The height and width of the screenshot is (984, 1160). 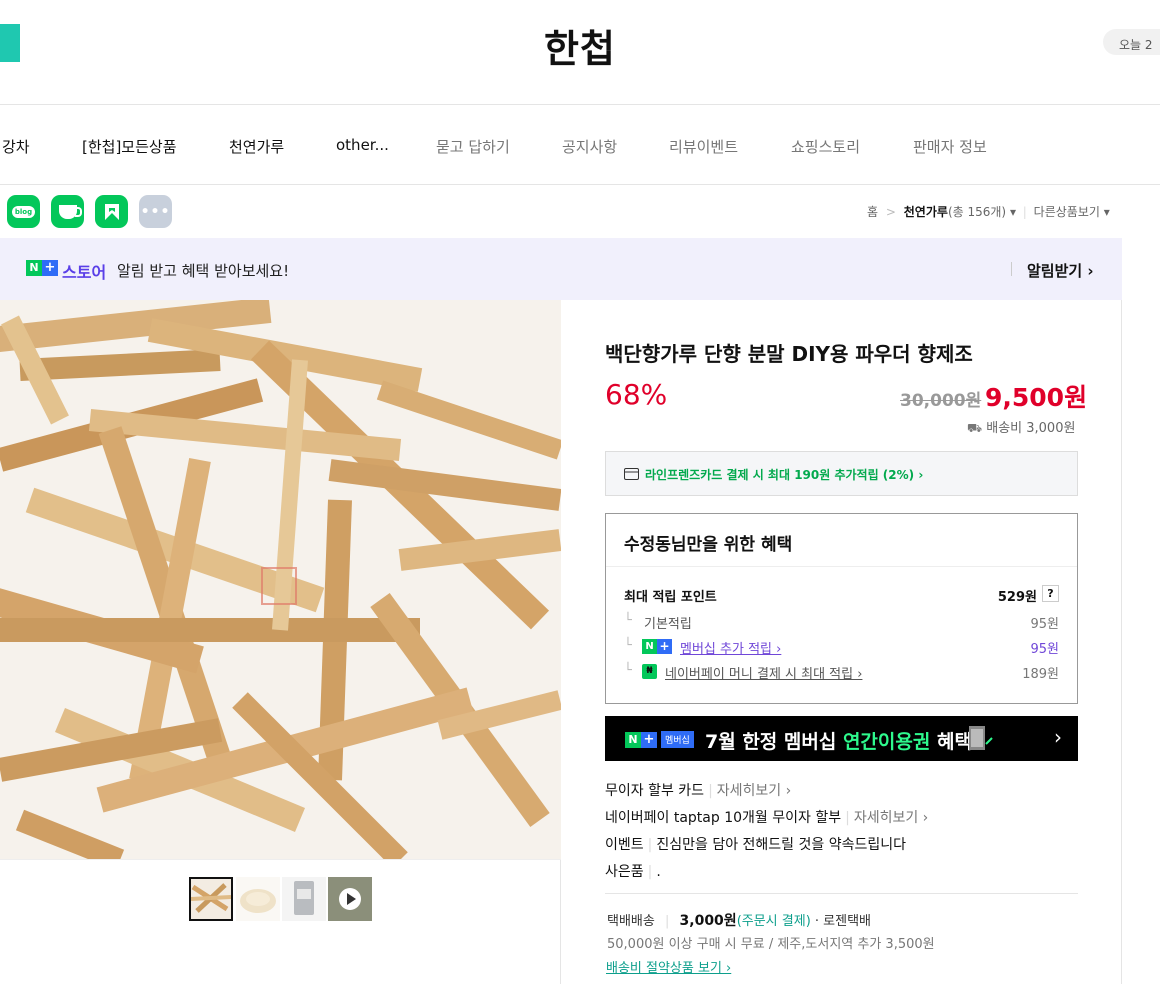 What do you see at coordinates (975, 428) in the screenshot?
I see `truck-icon: ⛟` at bounding box center [975, 428].